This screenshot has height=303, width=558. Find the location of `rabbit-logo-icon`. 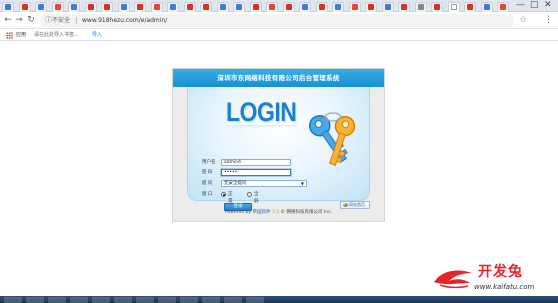

rabbit-logo-icon is located at coordinates (453, 279).